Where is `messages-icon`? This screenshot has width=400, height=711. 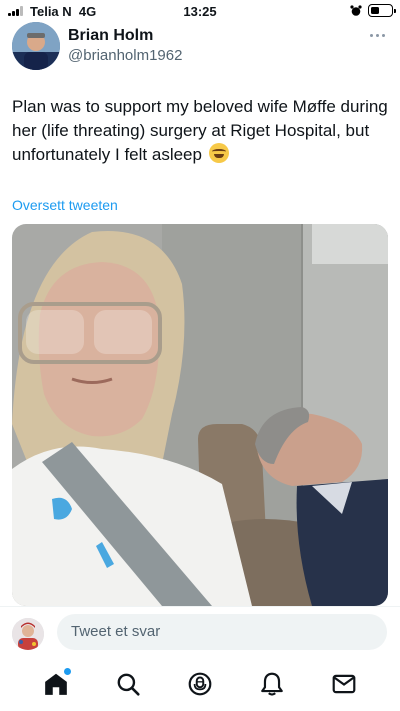
messages-icon is located at coordinates (344, 684).